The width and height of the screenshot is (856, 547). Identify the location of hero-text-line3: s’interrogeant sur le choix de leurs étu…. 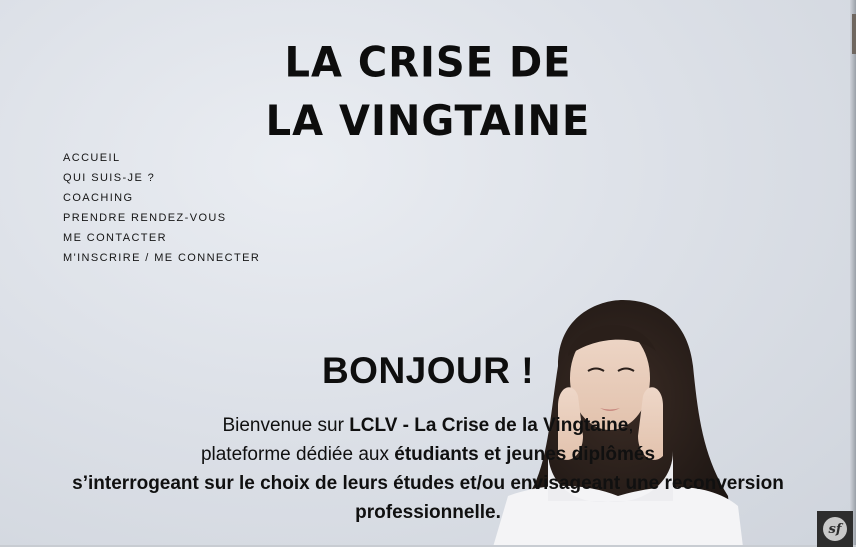
(428, 498).